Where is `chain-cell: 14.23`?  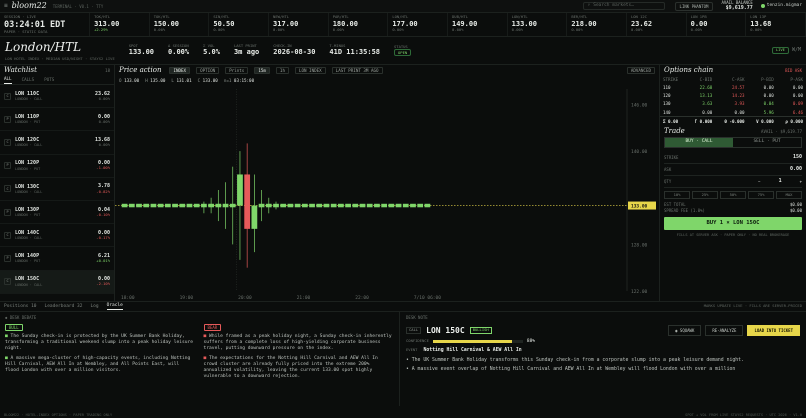
chain-cell: 14.23 is located at coordinates (731, 96).